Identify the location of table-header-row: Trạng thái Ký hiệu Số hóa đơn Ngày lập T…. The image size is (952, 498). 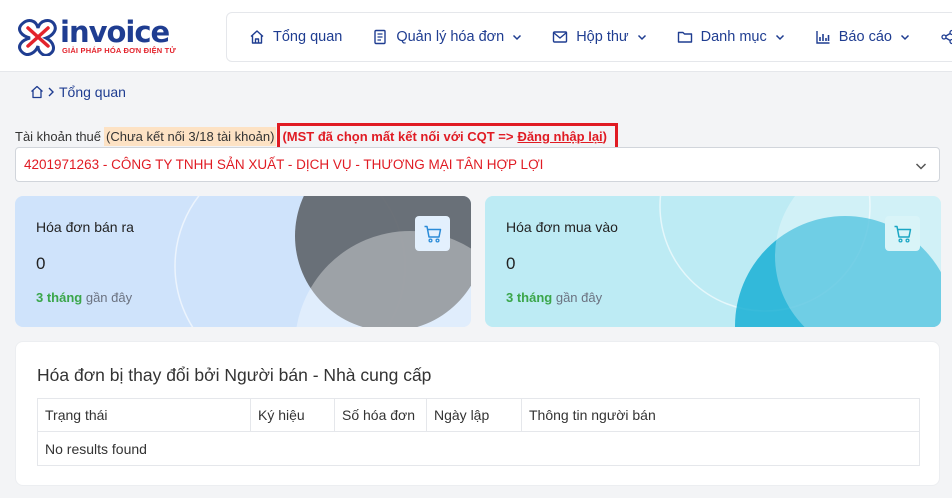
(478, 415).